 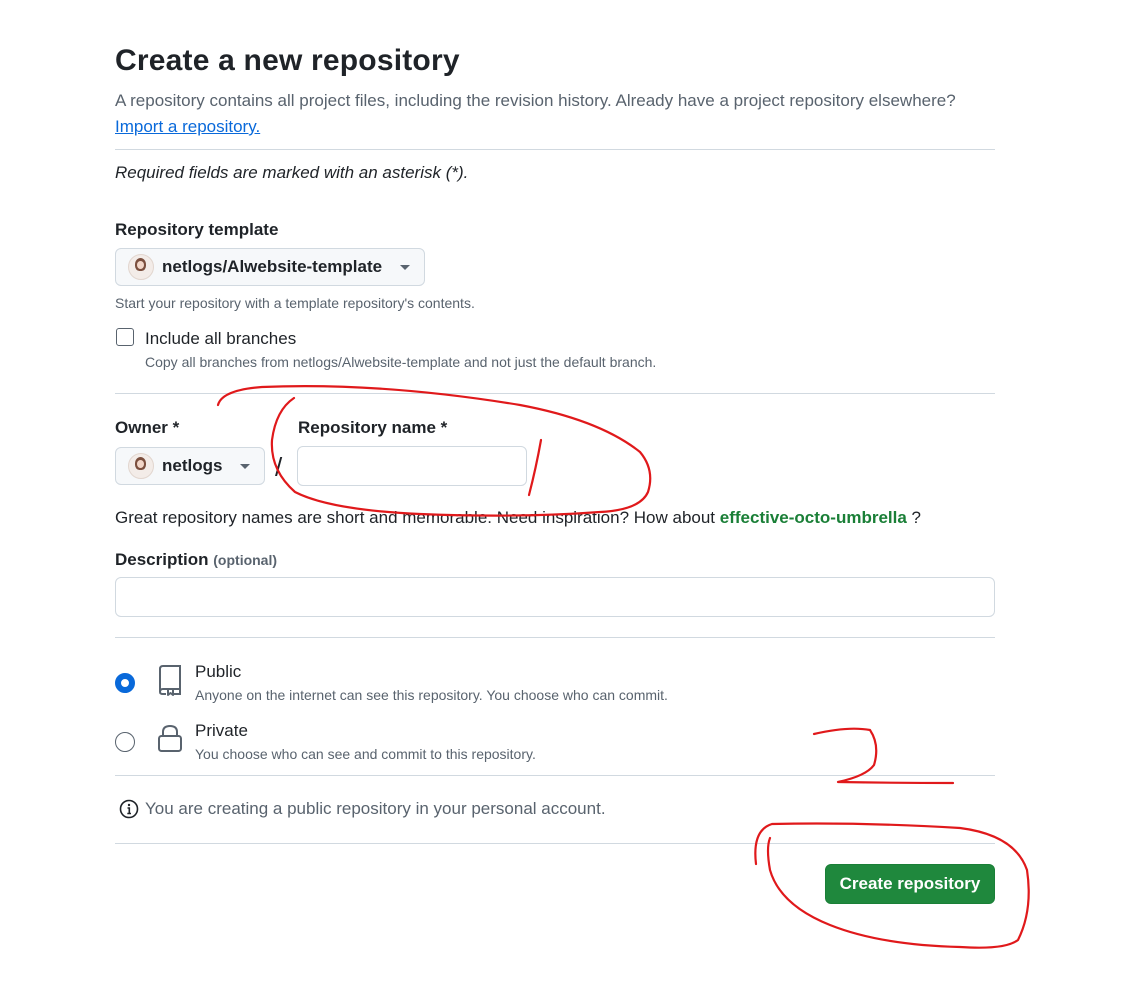 I want to click on include-branches-label: Include all branches, so click(x=221, y=338).